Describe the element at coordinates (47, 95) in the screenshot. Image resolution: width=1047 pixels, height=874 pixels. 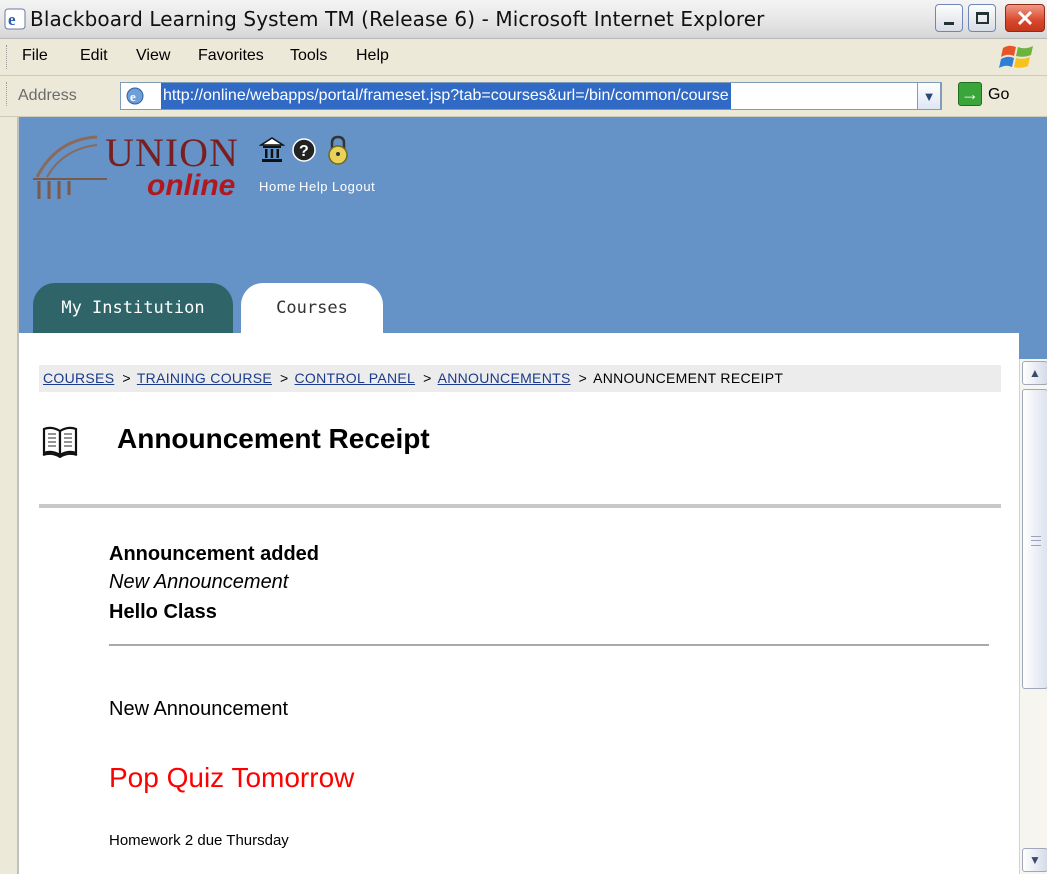
I see `address-label: Address` at that location.